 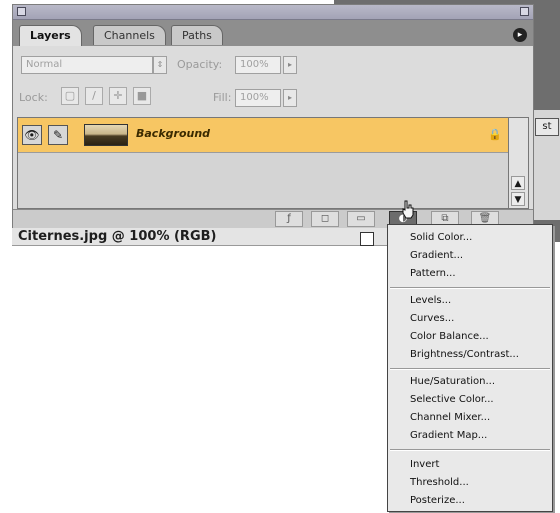 I want to click on layer-thumbnail, so click(x=106, y=135).